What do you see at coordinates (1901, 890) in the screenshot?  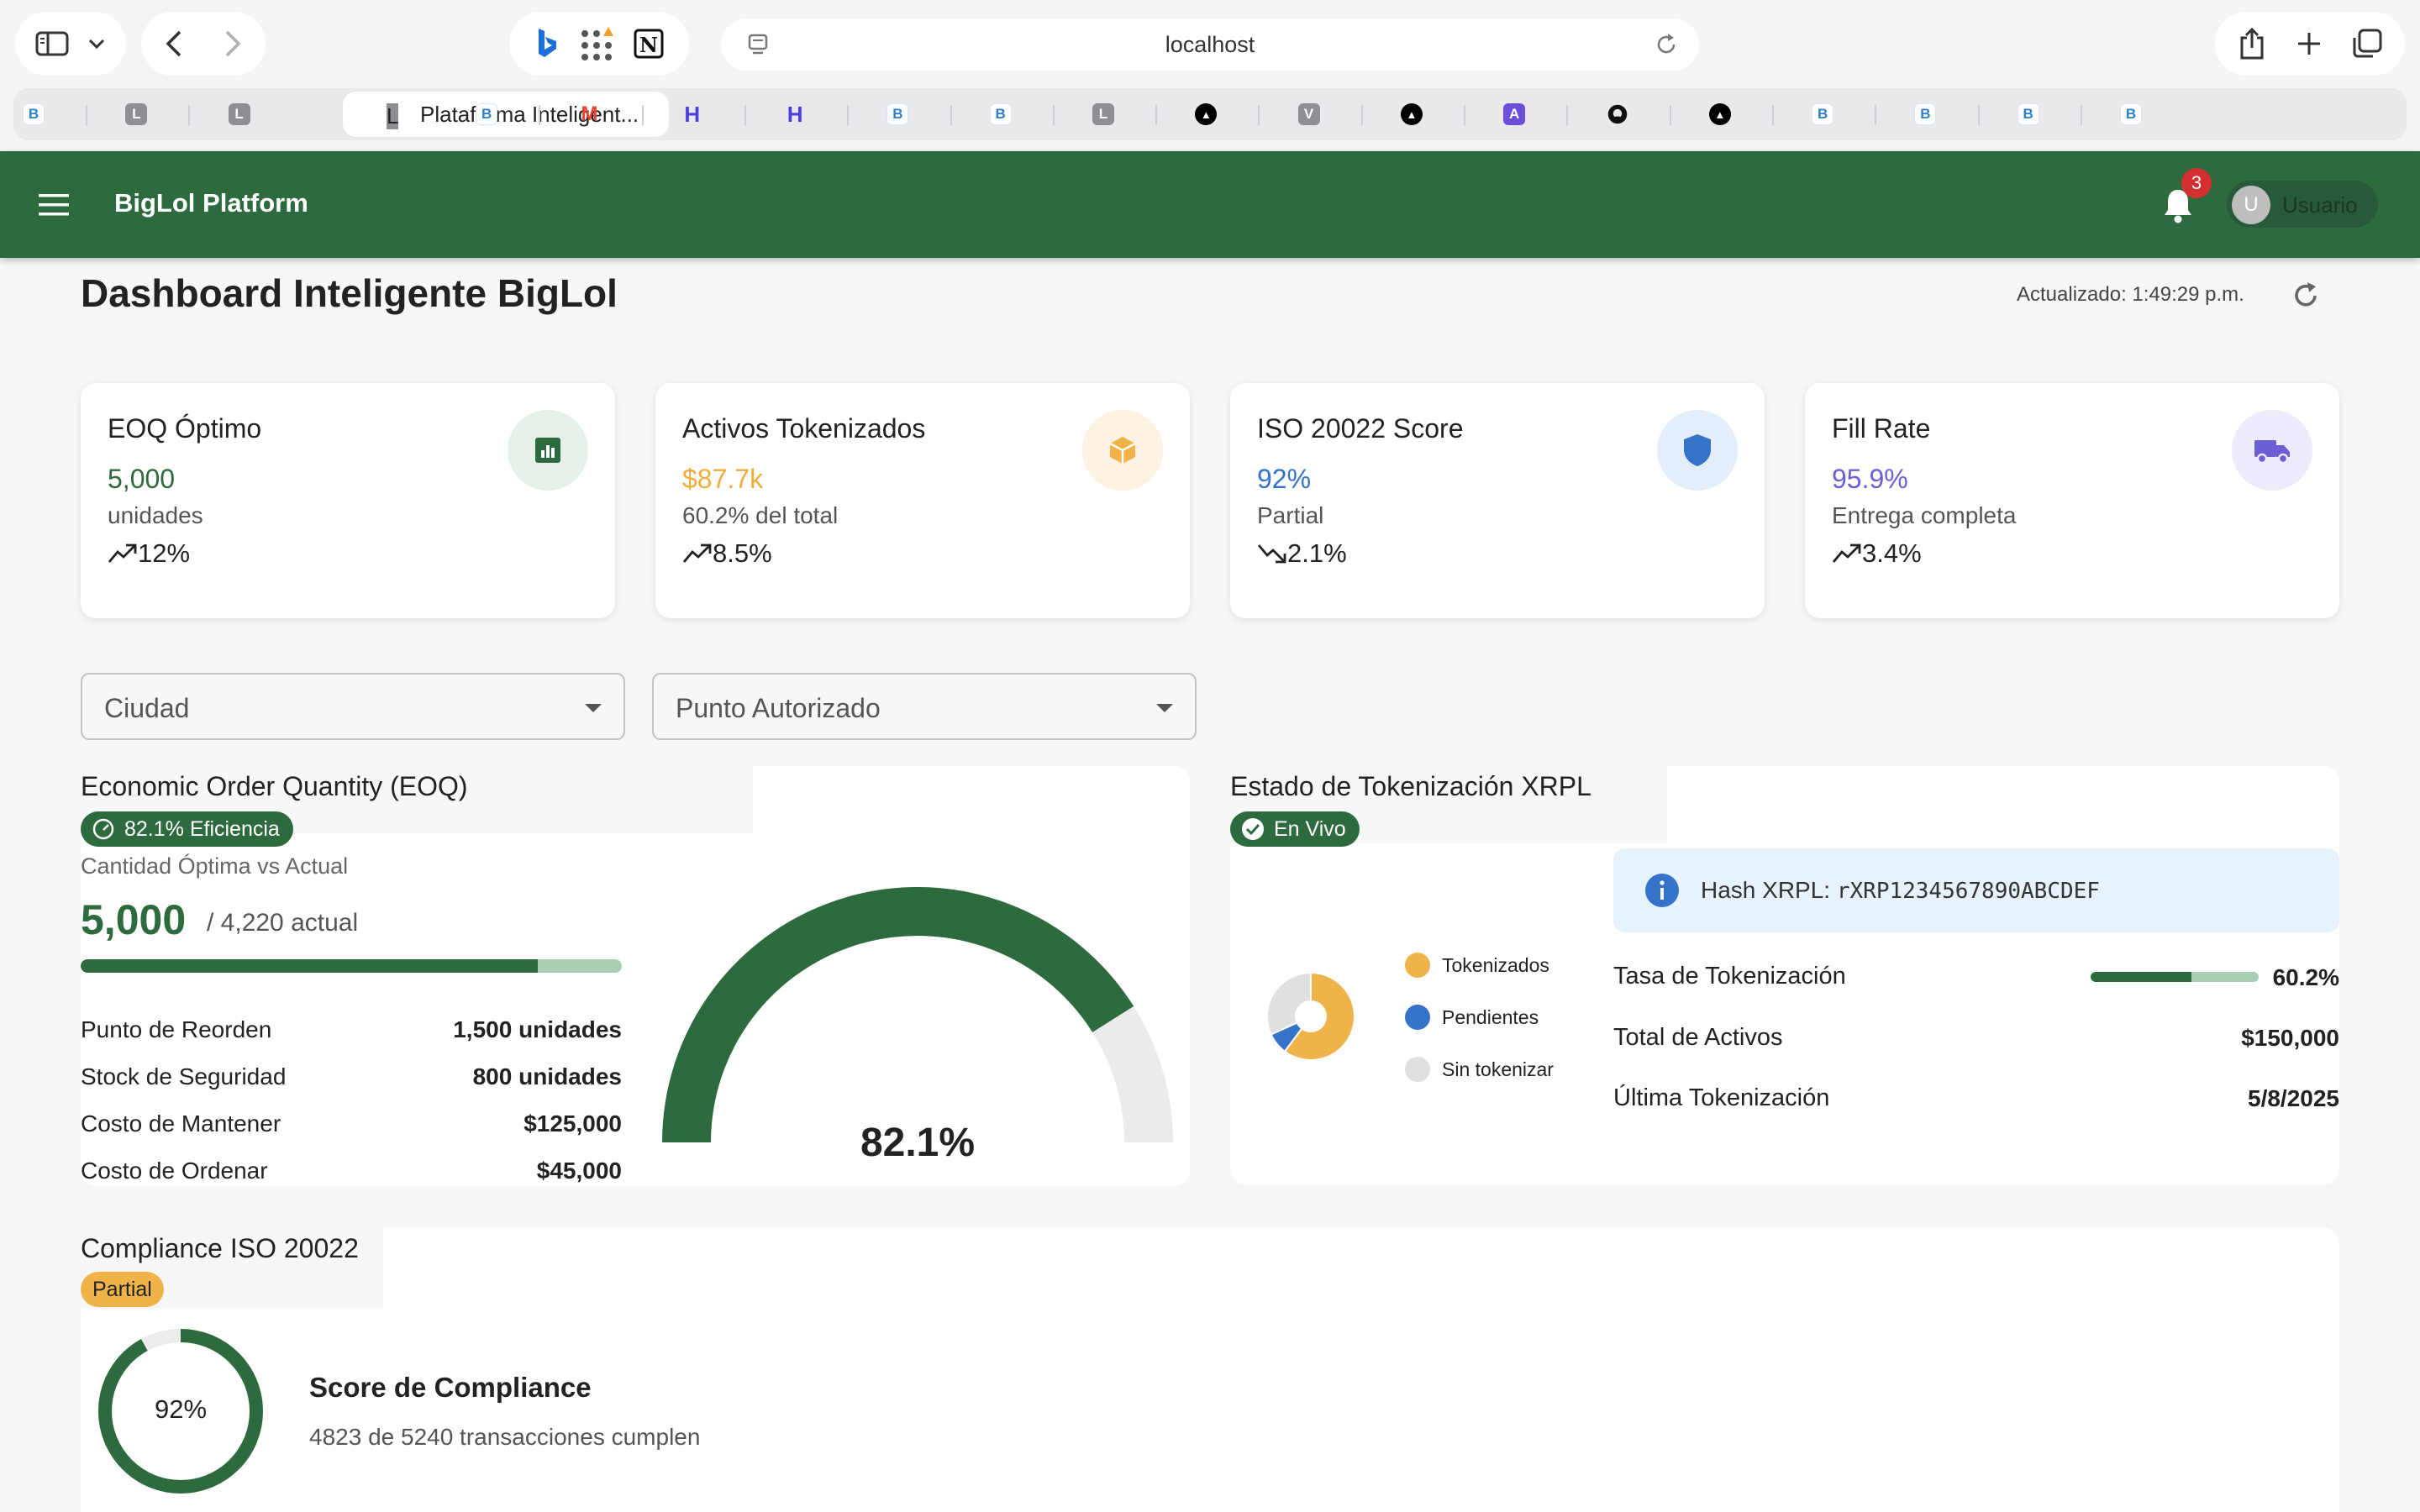 I see `hash-text: Hash XRPL: rXRP1234567890ABCDEF` at bounding box center [1901, 890].